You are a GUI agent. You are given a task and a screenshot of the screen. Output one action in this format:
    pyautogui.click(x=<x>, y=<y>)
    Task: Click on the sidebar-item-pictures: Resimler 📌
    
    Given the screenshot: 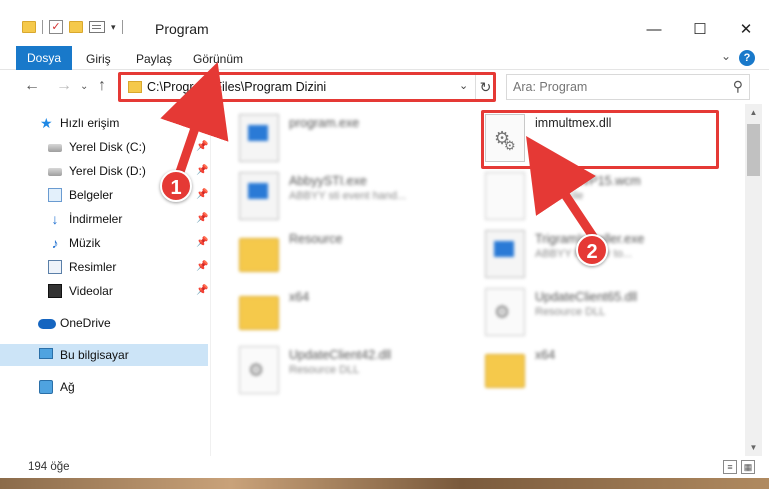 What is the action you would take?
    pyautogui.click(x=104, y=267)
    